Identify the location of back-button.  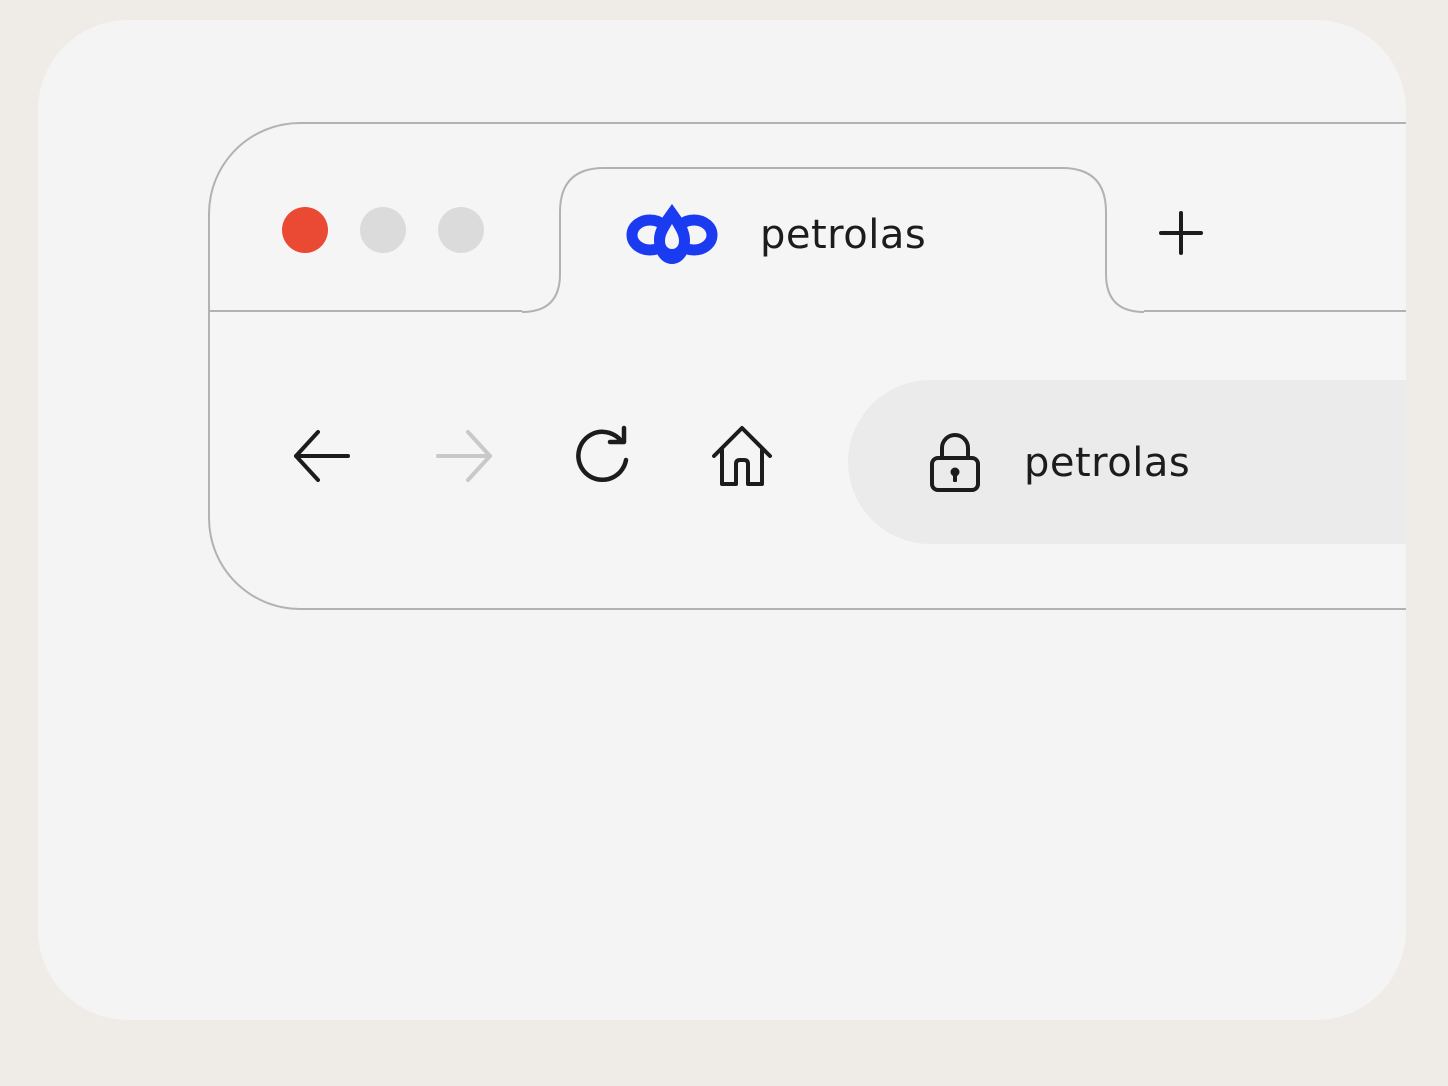
(322, 456).